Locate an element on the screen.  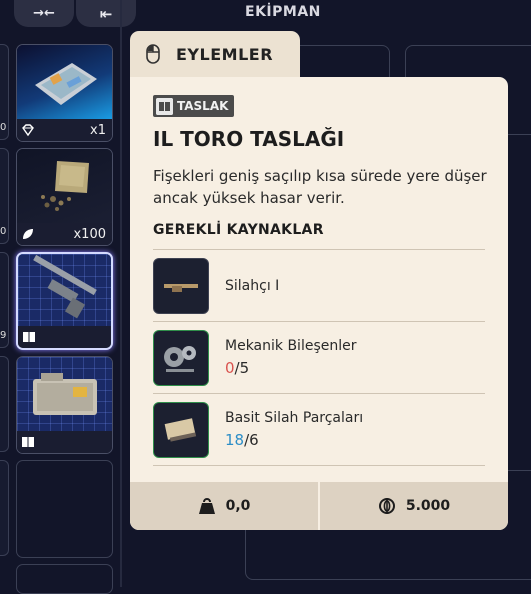
requirement-need: 6 is located at coordinates (254, 440).